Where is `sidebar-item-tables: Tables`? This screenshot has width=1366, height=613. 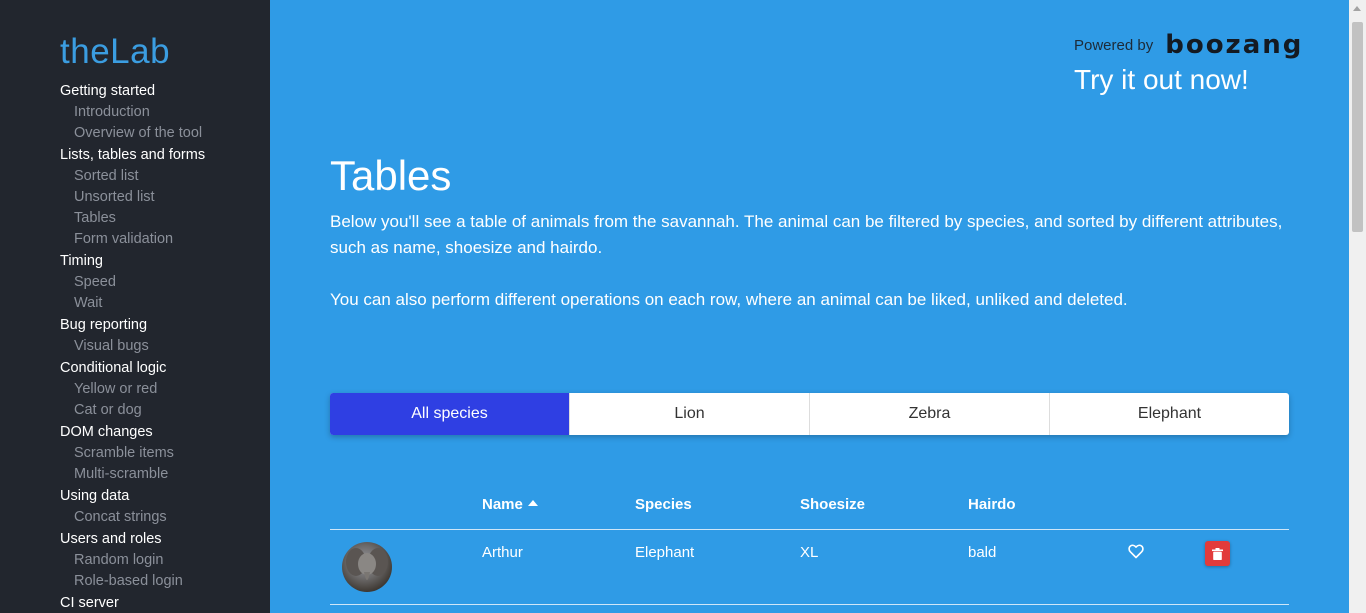
sidebar-item-tables: Tables is located at coordinates (160, 218).